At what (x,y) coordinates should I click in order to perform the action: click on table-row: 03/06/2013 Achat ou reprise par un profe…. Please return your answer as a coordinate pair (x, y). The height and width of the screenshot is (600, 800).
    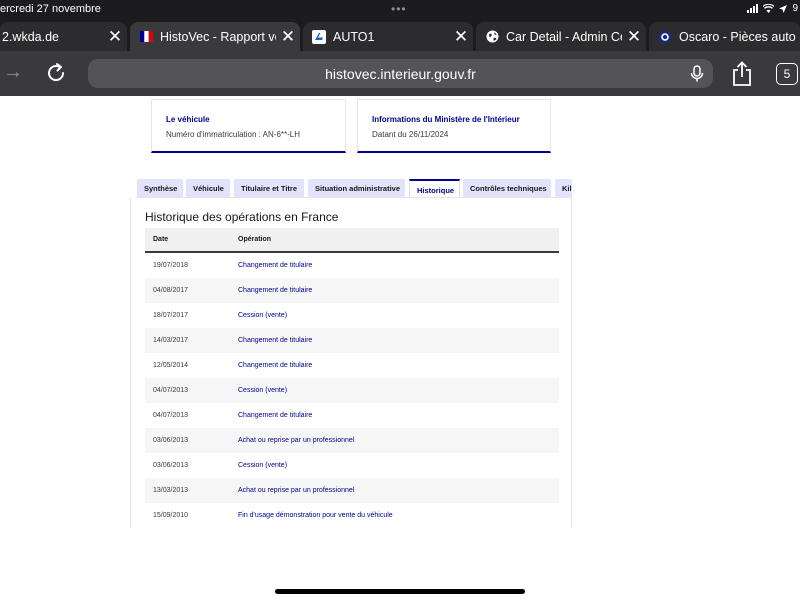
    Looking at the image, I should click on (352, 440).